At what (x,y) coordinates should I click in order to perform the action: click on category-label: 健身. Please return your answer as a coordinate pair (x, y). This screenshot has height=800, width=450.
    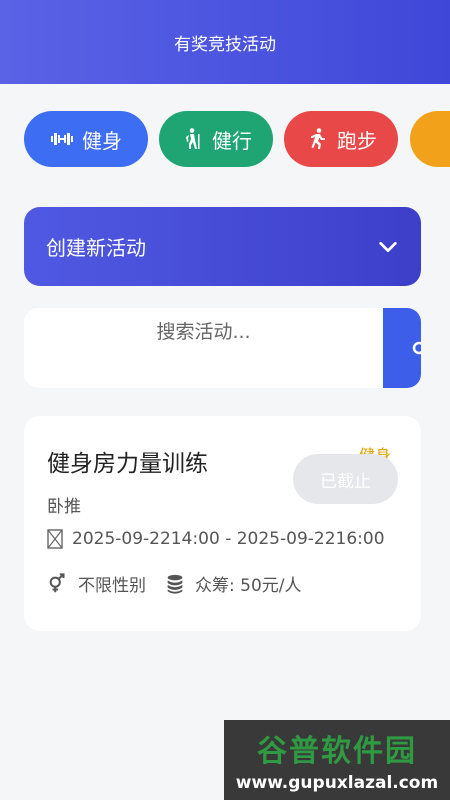
    Looking at the image, I should click on (102, 140).